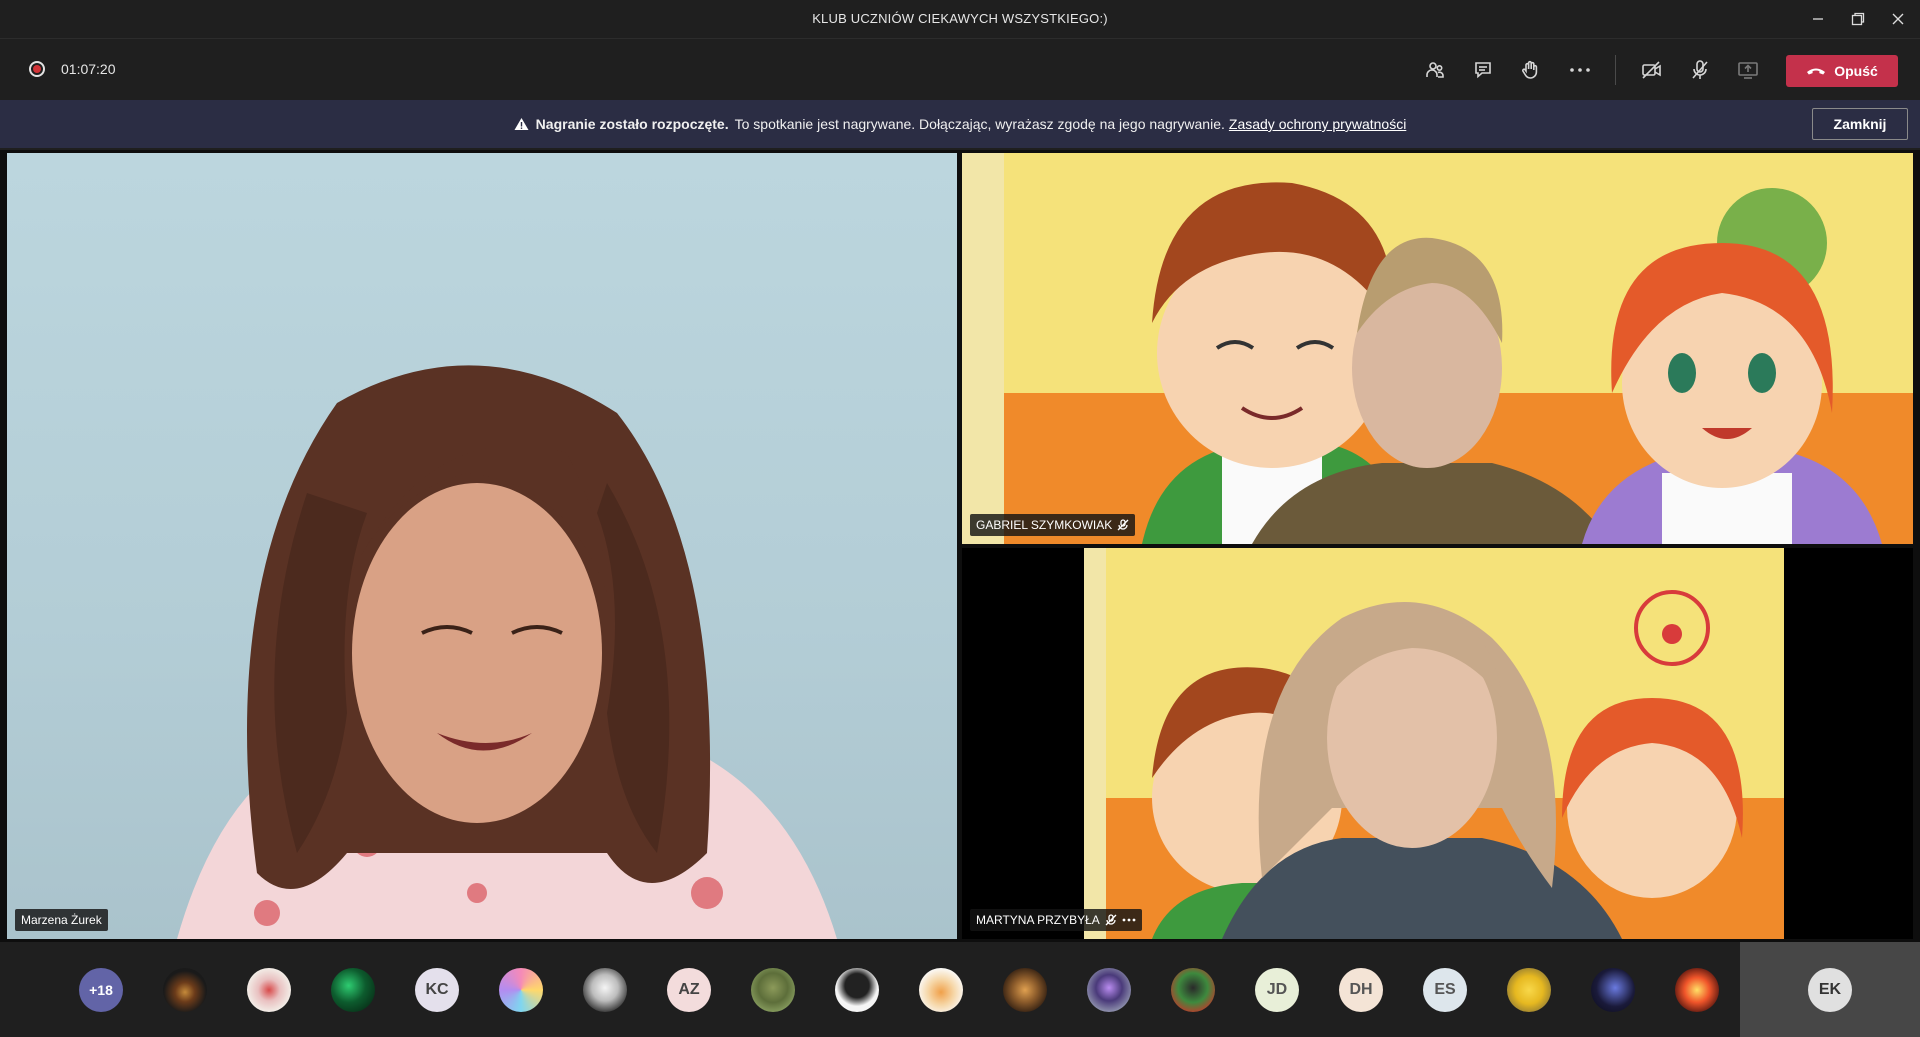  What do you see at coordinates (1816, 71) in the screenshot?
I see `hang-up-icon` at bounding box center [1816, 71].